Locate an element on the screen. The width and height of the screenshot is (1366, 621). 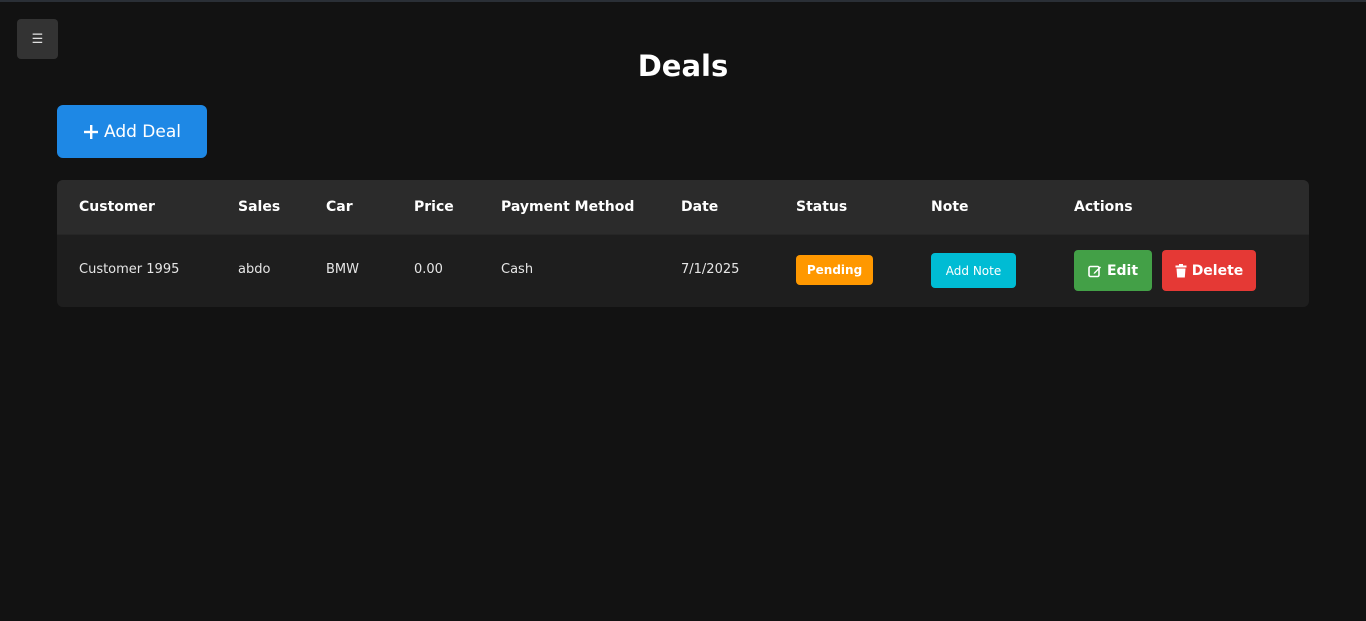
cell-car: BMW is located at coordinates (342, 269).